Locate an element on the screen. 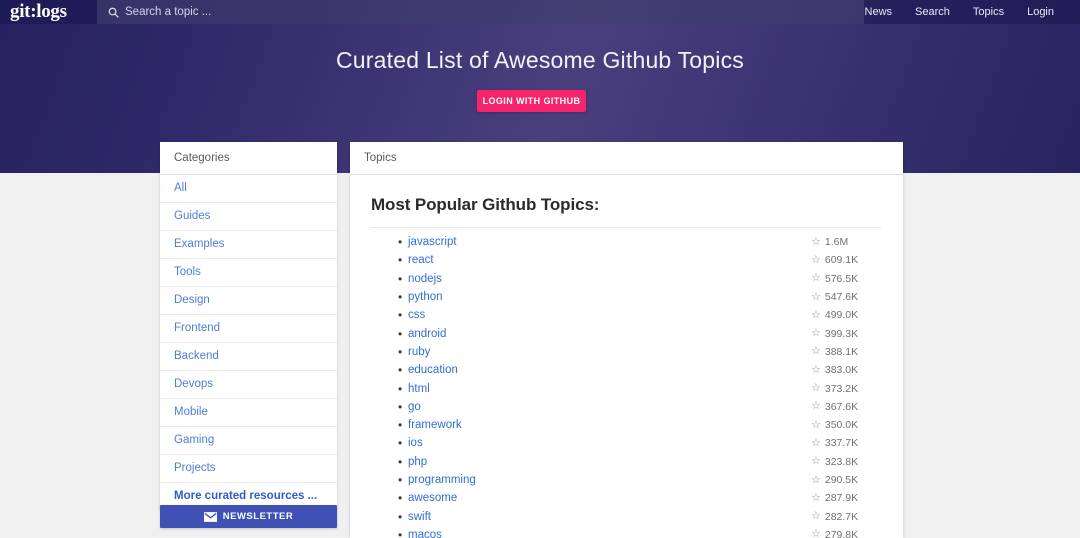 Image resolution: width=1080 pixels, height=538 pixels. list-item: Design is located at coordinates (248, 301).